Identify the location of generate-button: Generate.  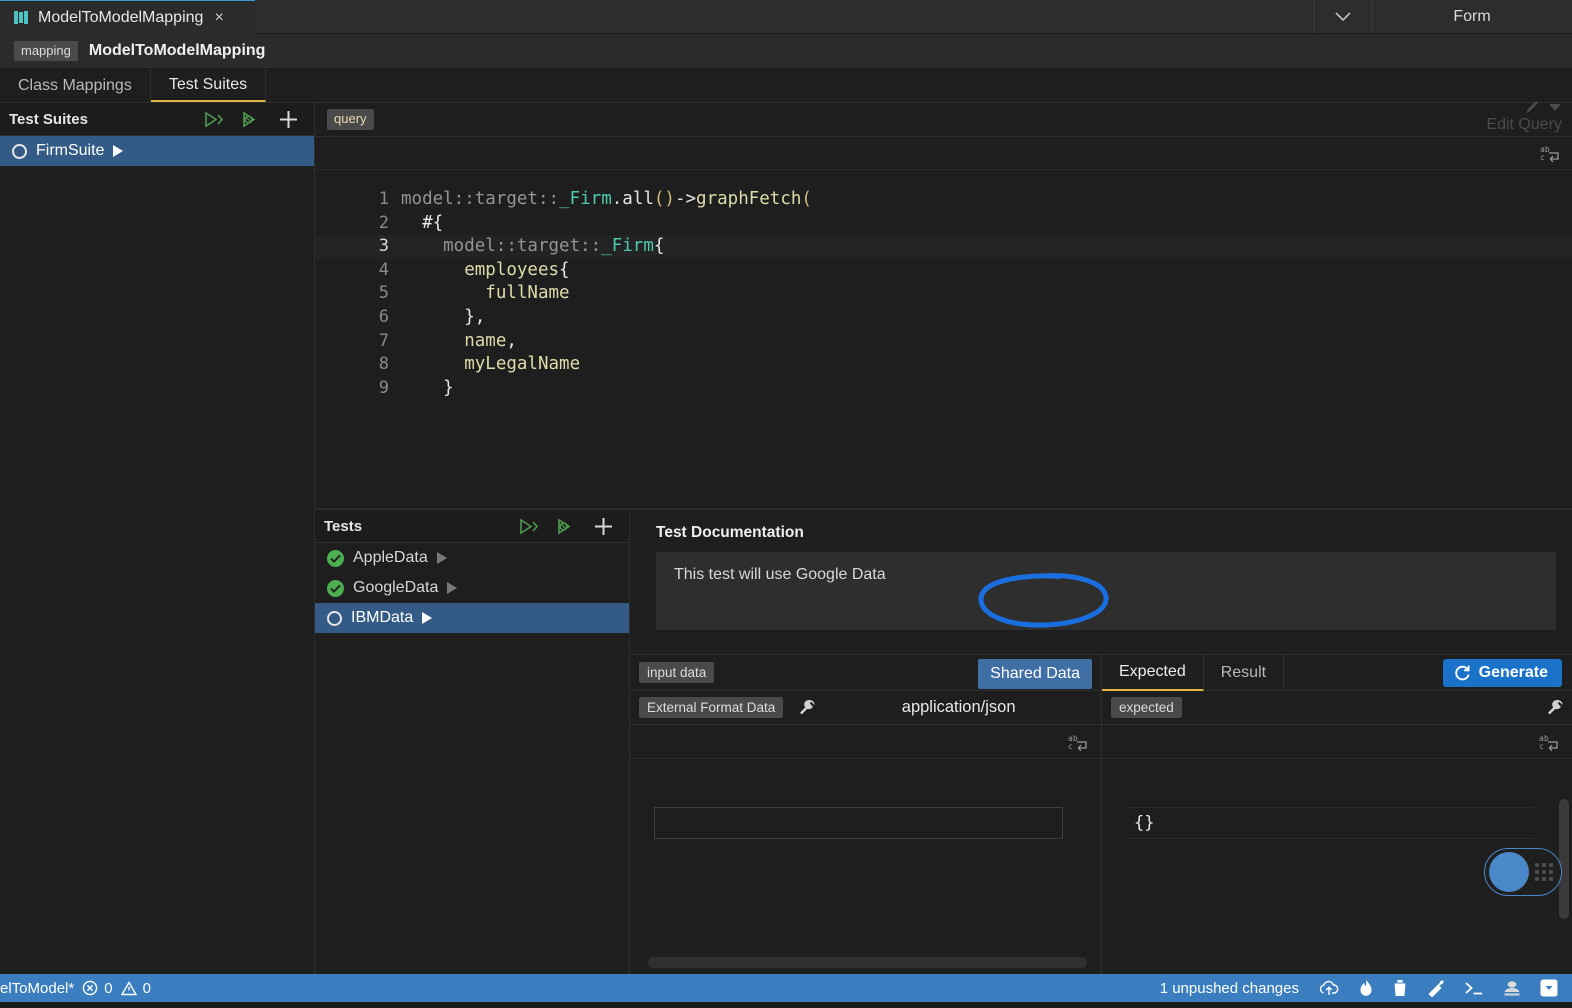
(1502, 673).